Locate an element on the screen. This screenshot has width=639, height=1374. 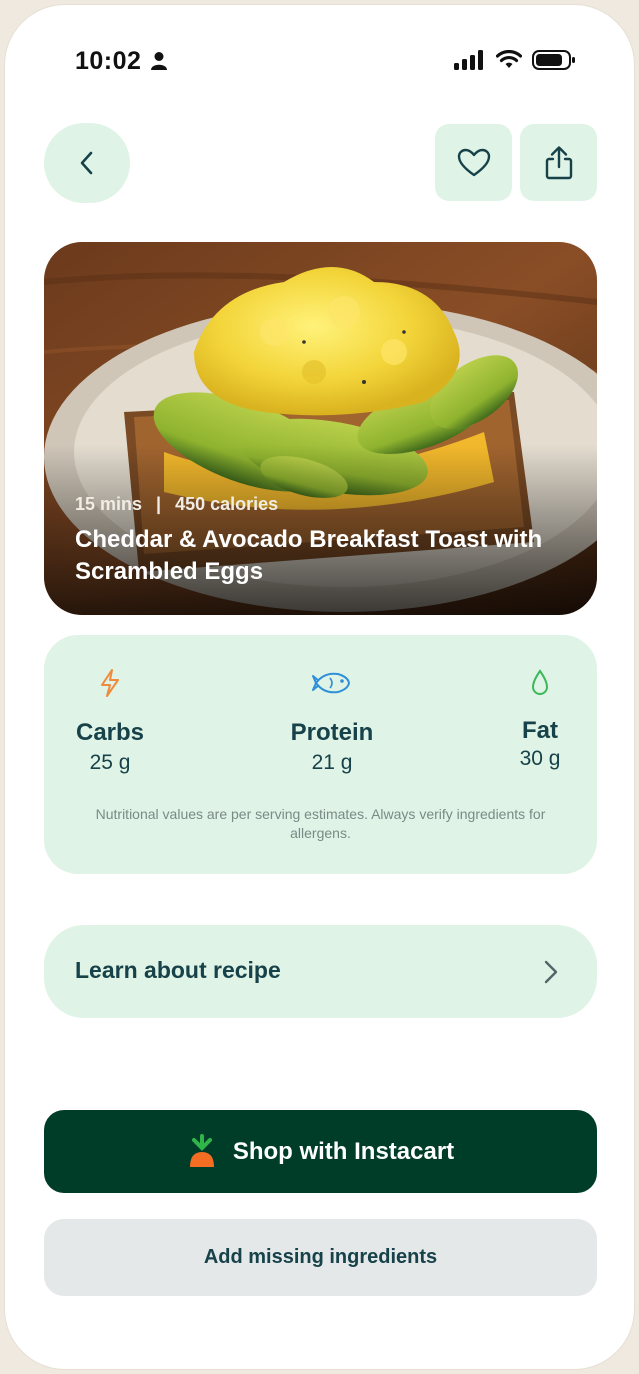
recipe-time: 15 mins is located at coordinates (109, 504).